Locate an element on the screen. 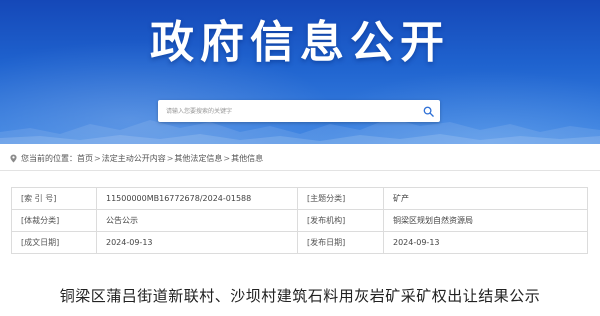 The height and width of the screenshot is (316, 600). breadcrumb-link-other-statutory-info: 其他法定信息 is located at coordinates (198, 158).